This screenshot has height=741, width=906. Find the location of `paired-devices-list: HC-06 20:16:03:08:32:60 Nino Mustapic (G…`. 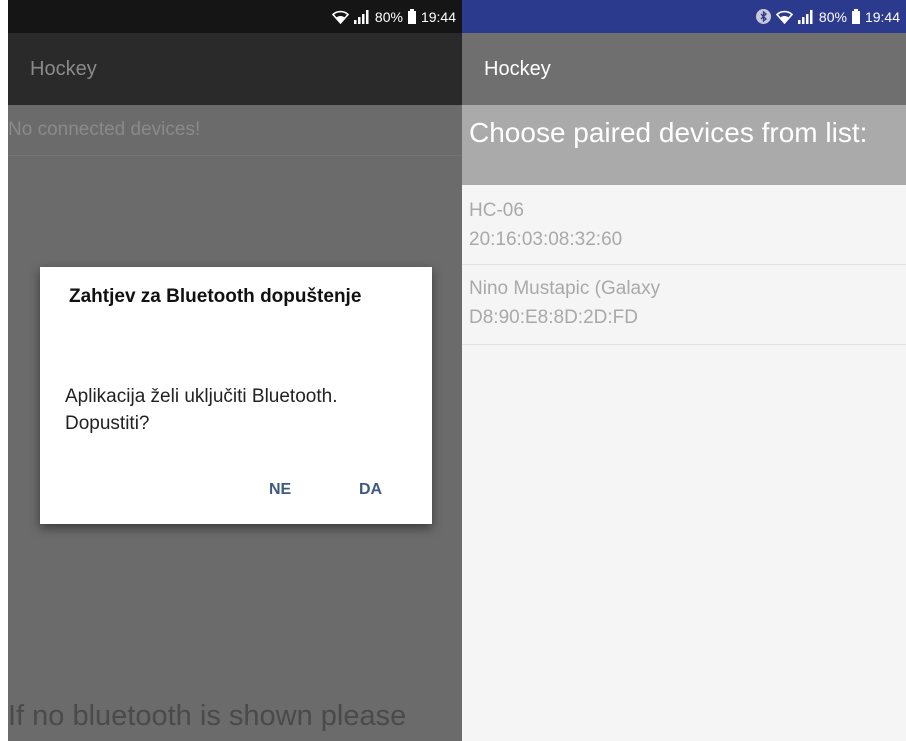

paired-devices-list: HC-06 20:16:03:08:32:60 Nino Mustapic (G… is located at coordinates (684, 266).